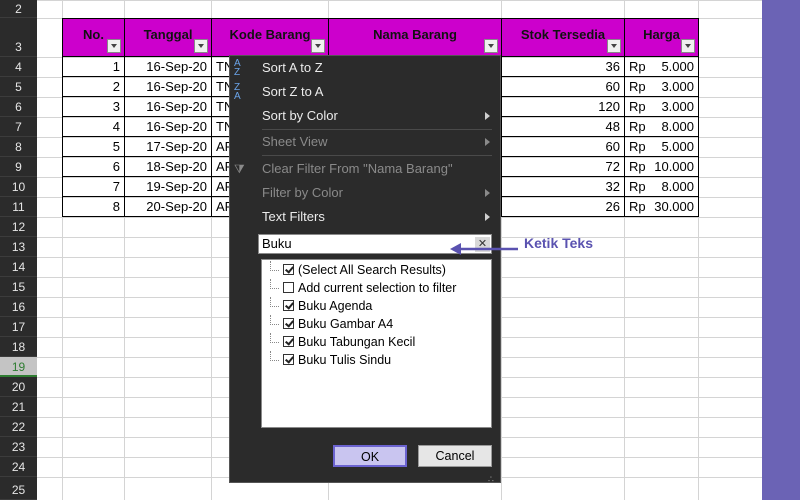  I want to click on row-header: 23, so click(18, 447).